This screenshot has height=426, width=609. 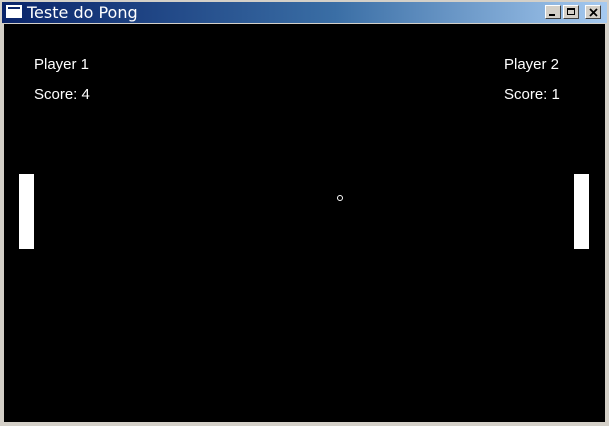 I want to click on window-app-icon, so click(x=14, y=11).